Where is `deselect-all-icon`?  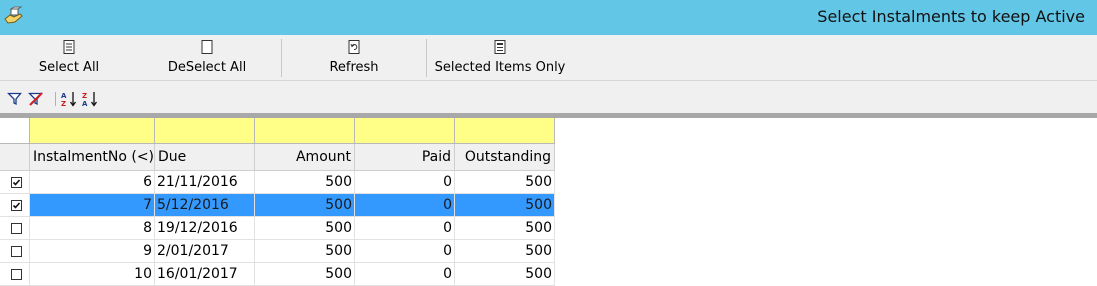
deselect-all-icon is located at coordinates (207, 47).